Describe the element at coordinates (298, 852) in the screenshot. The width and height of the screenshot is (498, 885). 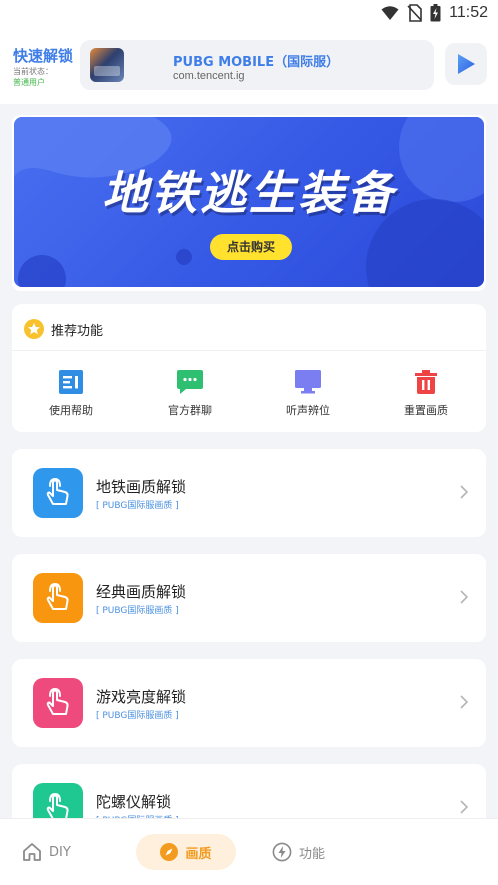
I see `tab-function: 功能` at that location.